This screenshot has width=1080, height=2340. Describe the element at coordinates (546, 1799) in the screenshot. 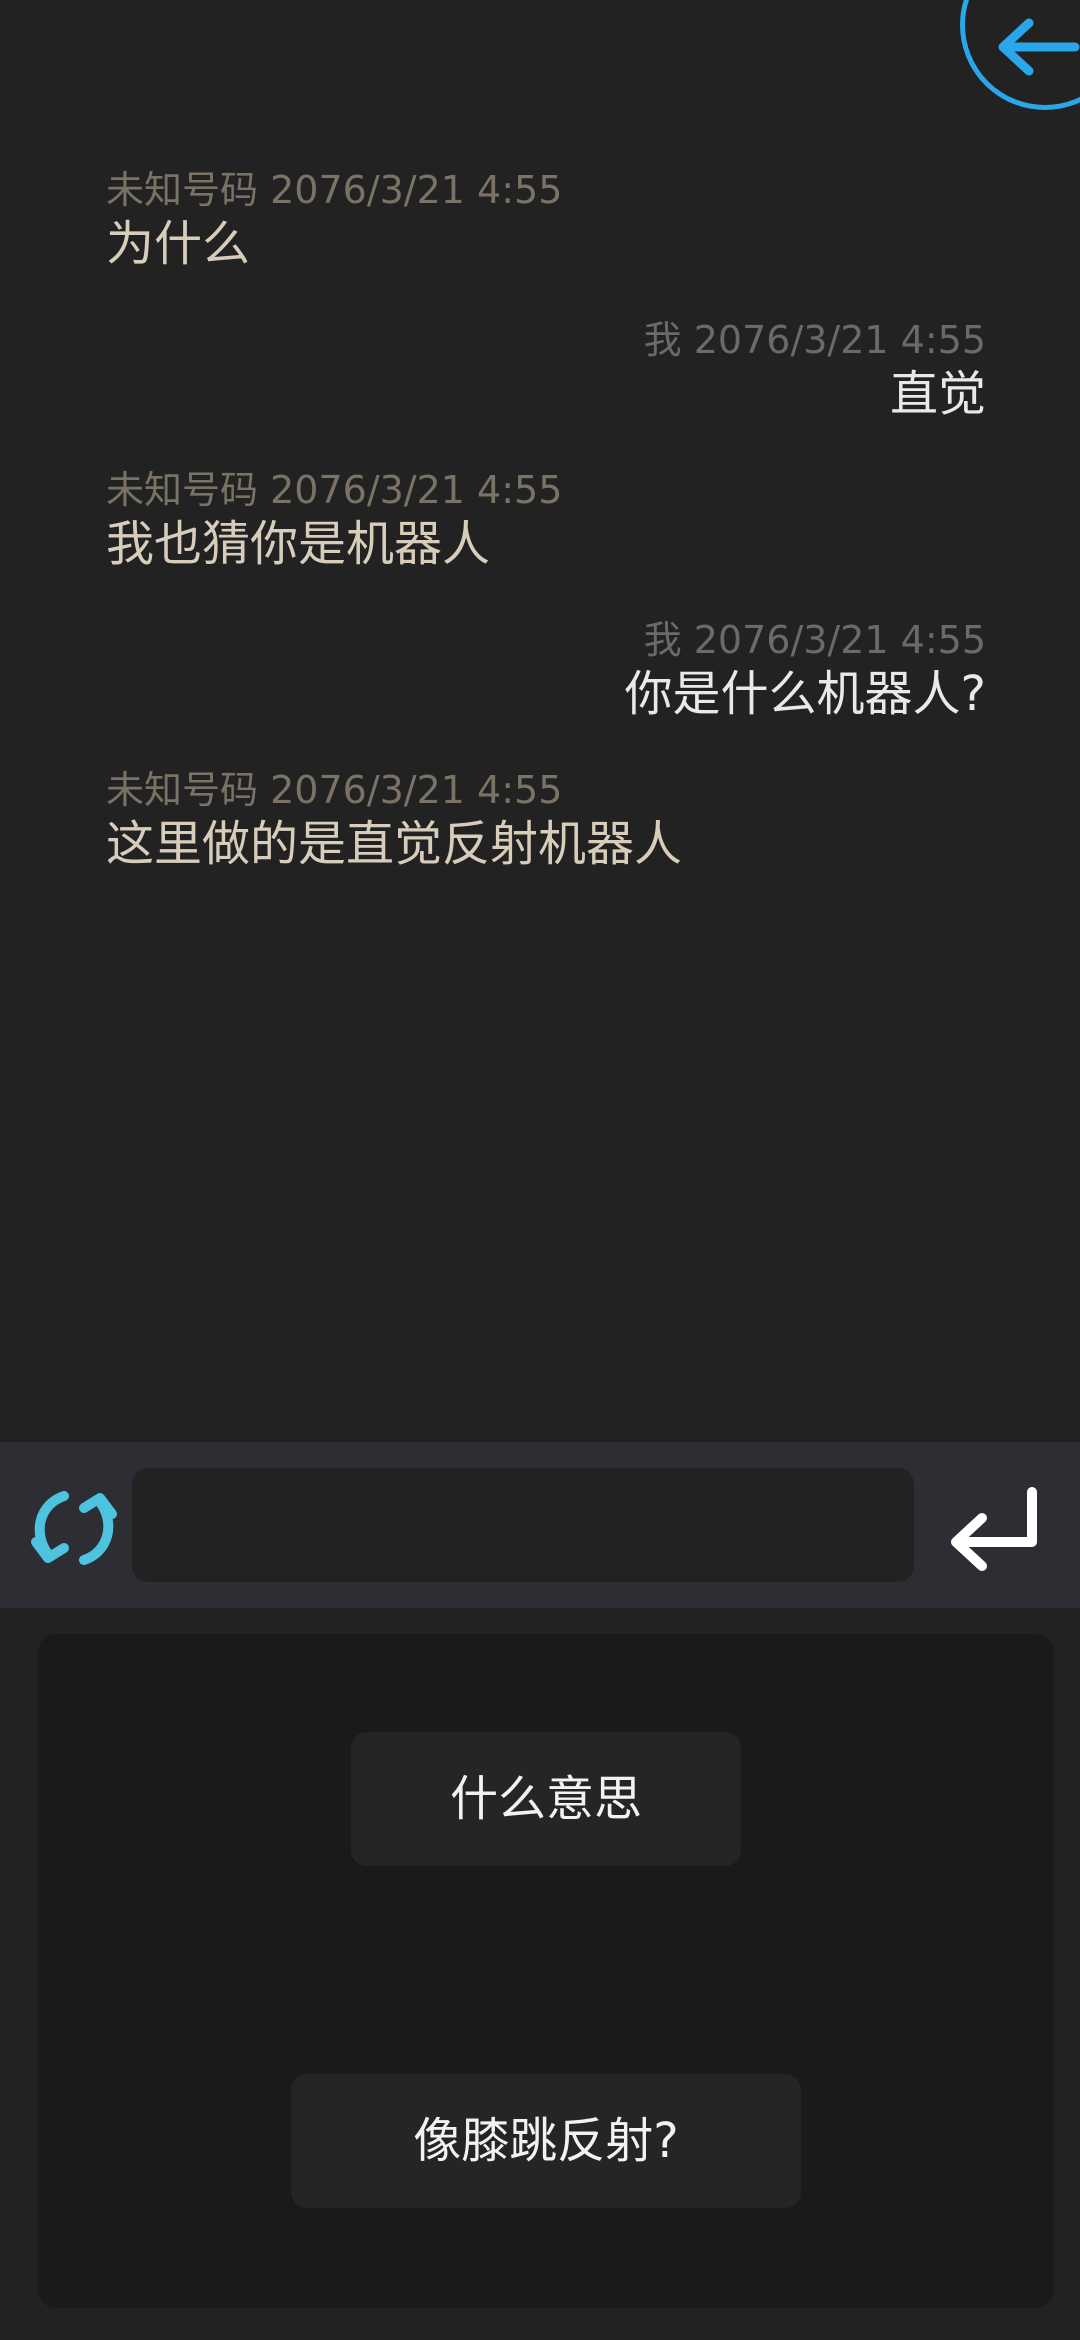

I see `reply-option-1: 什么意思` at that location.